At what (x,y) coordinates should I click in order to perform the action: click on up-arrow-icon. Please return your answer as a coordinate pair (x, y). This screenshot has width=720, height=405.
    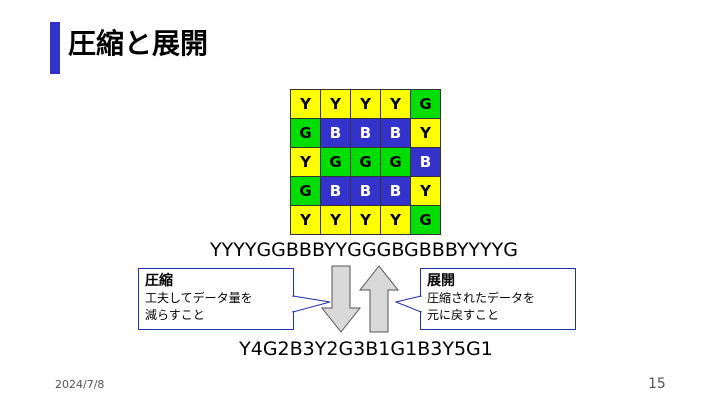
    Looking at the image, I should click on (379, 299).